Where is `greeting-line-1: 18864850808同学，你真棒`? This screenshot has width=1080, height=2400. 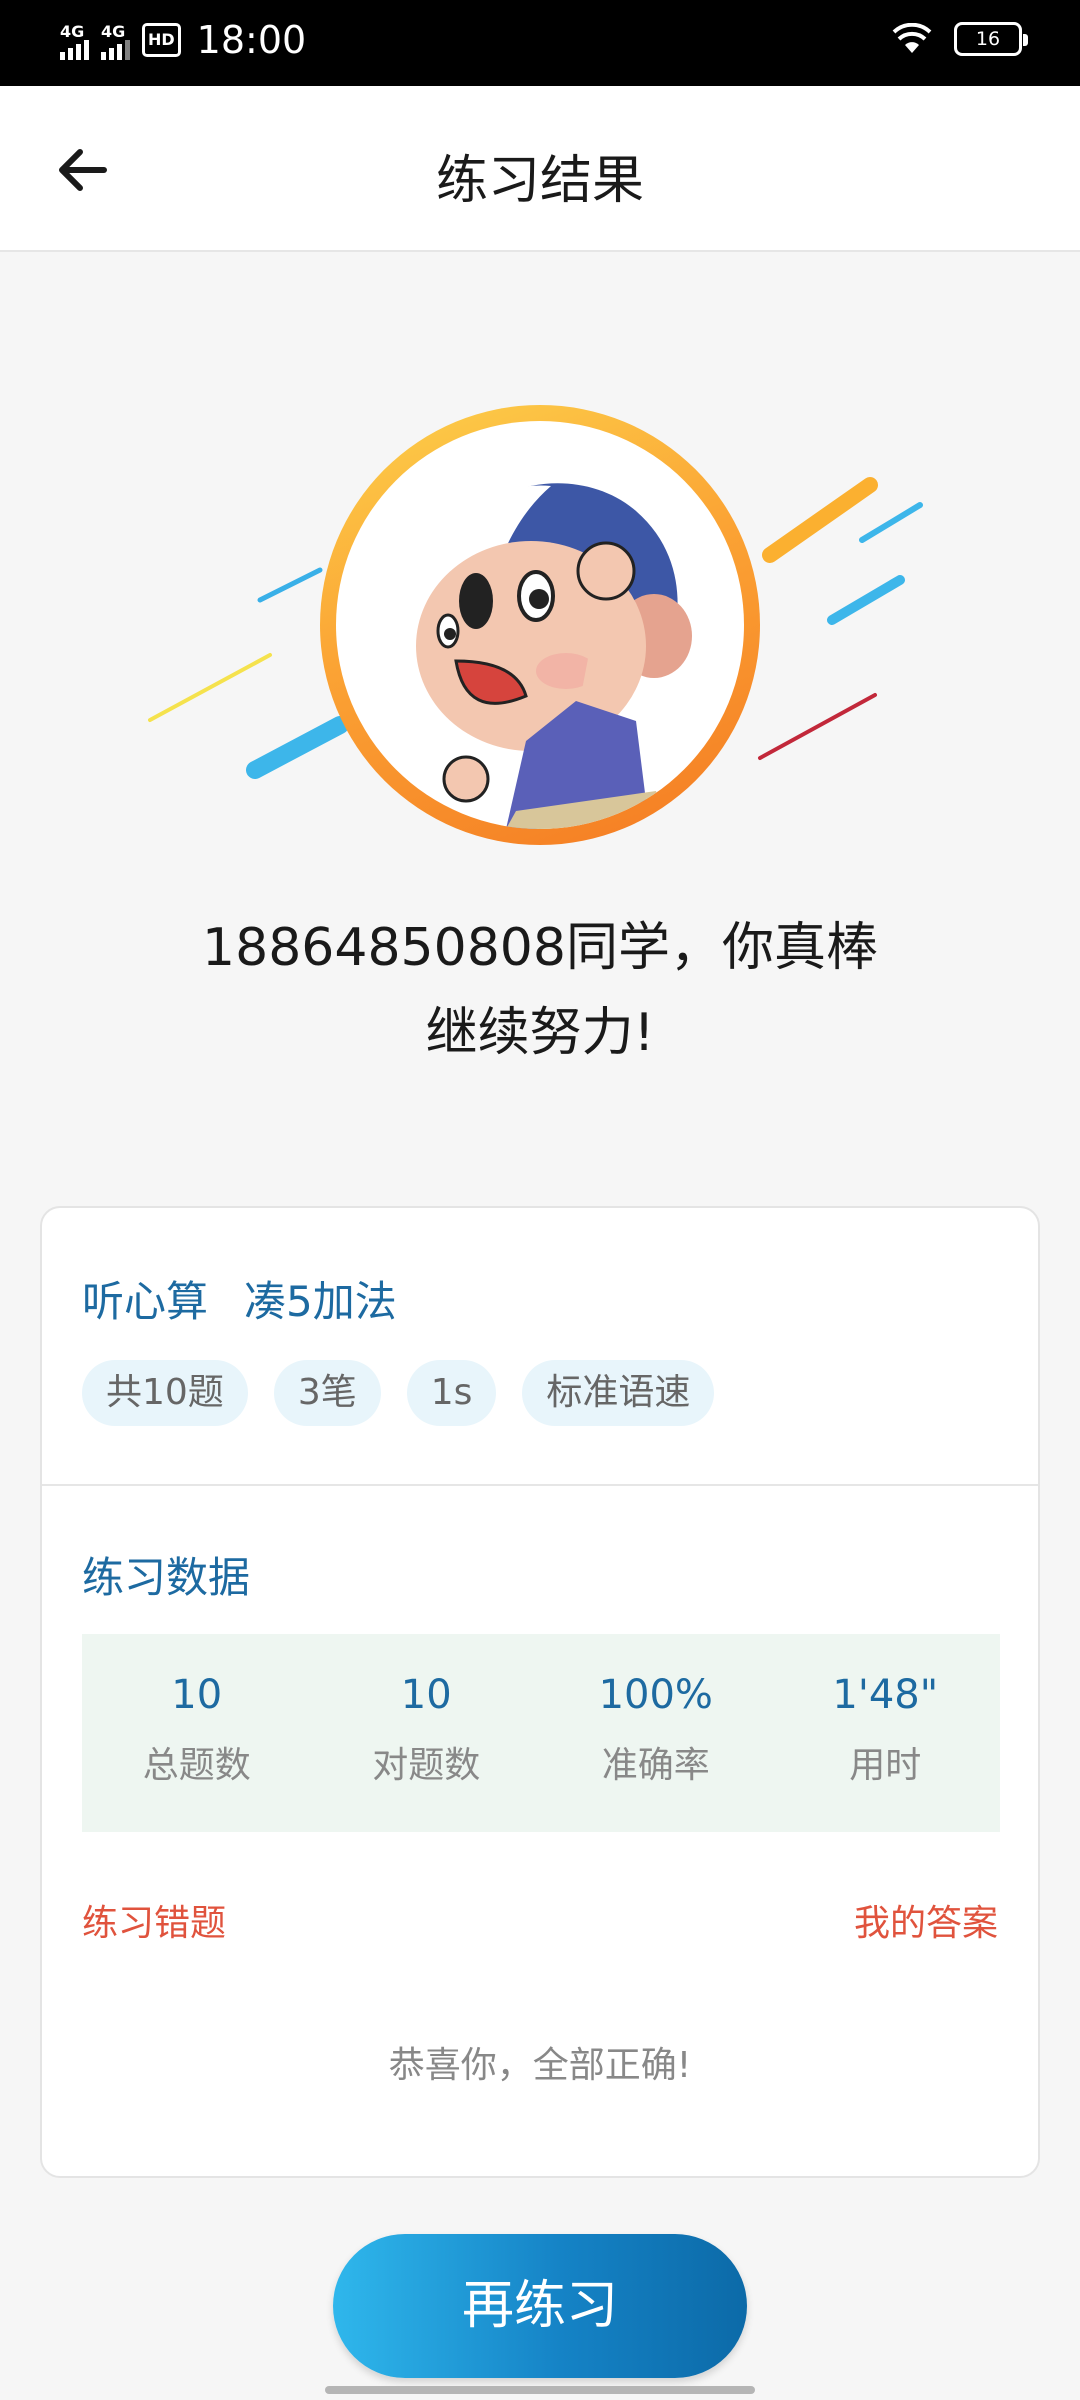 greeting-line-1: 18864850808同学，你真棒 is located at coordinates (540, 948).